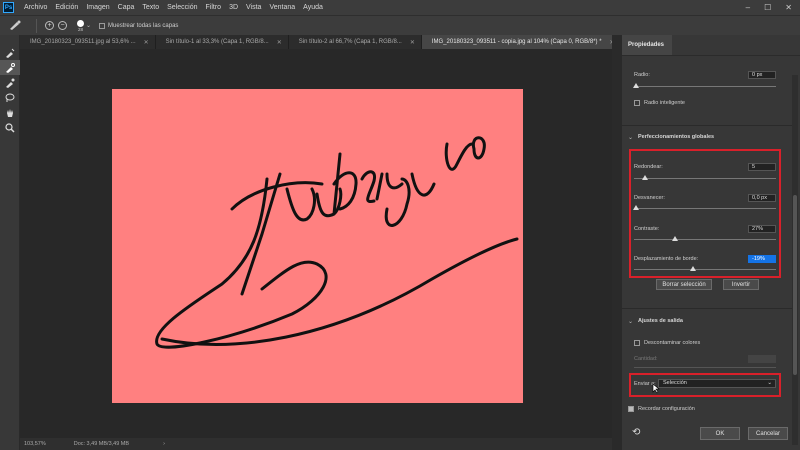 This screenshot has width=800, height=450. Describe the element at coordinates (400, 25) in the screenshot. I see `options-bar: + − 28 ⌄ Muestrear todas las capas` at that location.